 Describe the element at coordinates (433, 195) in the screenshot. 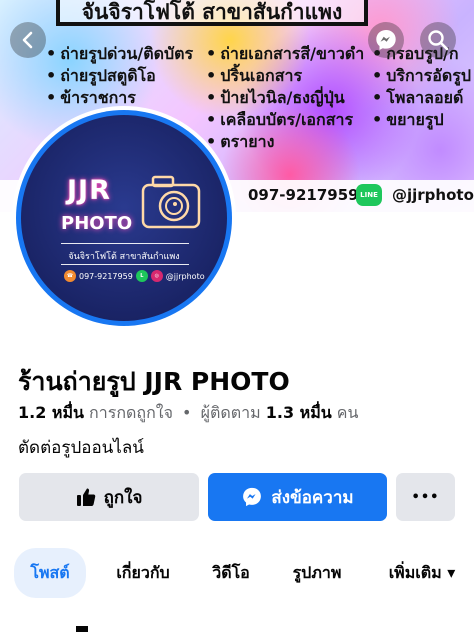

I see `cover-instagram: @jjrphoto` at that location.